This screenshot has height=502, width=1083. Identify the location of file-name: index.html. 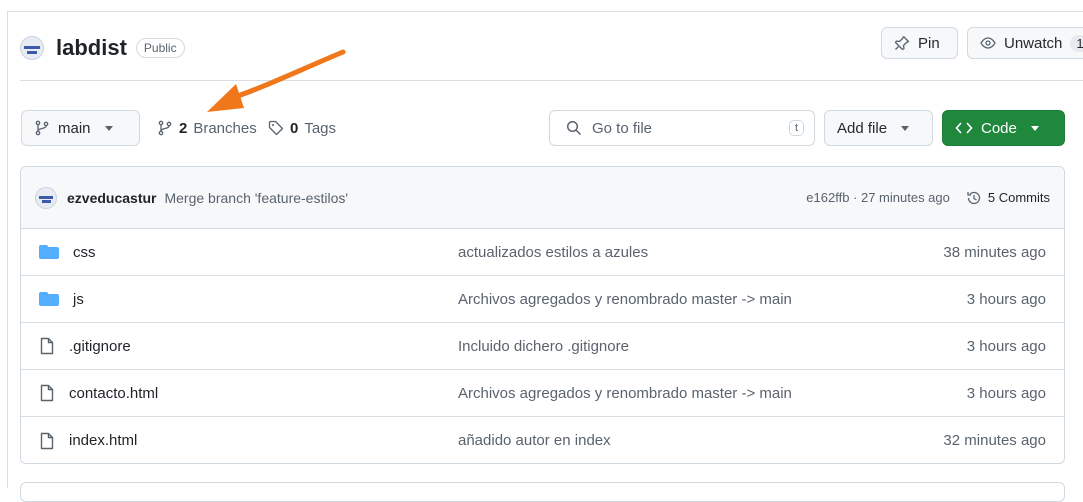
(103, 440).